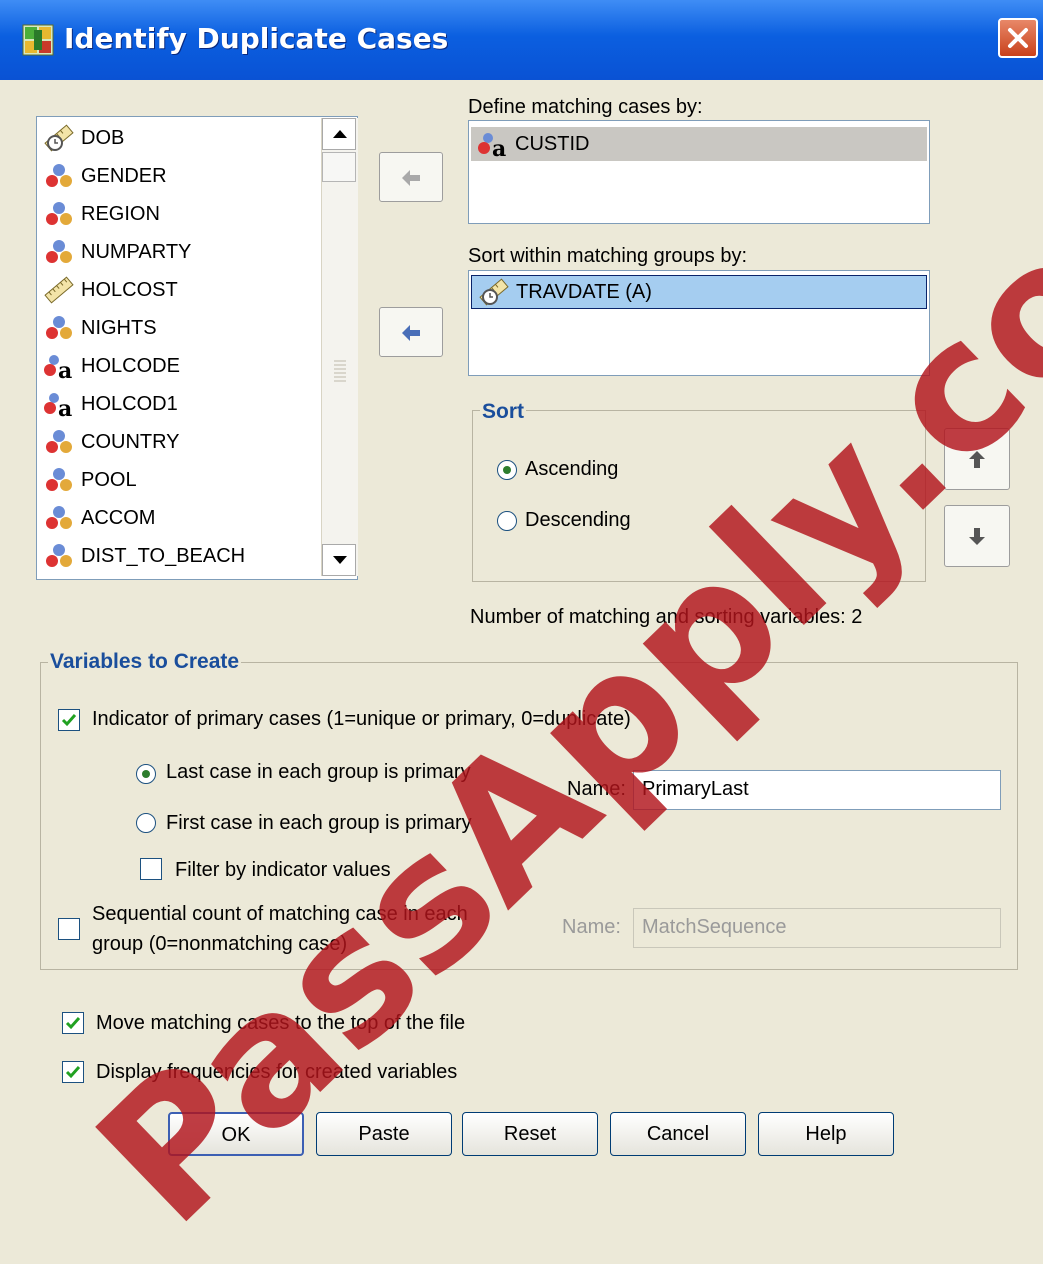  Describe the element at coordinates (584, 291) in the screenshot. I see `variable-label: TRAVDATE (A)` at that location.